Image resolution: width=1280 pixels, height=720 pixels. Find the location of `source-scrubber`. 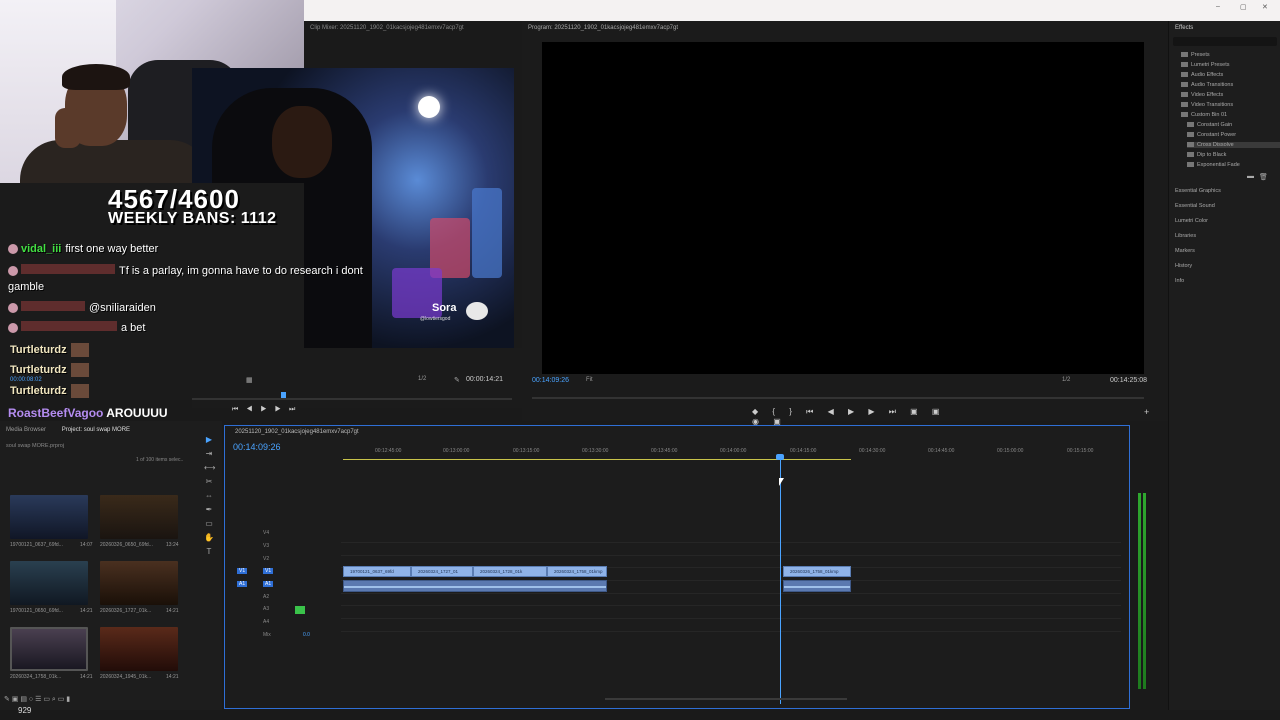

source-scrubber is located at coordinates (352, 399).